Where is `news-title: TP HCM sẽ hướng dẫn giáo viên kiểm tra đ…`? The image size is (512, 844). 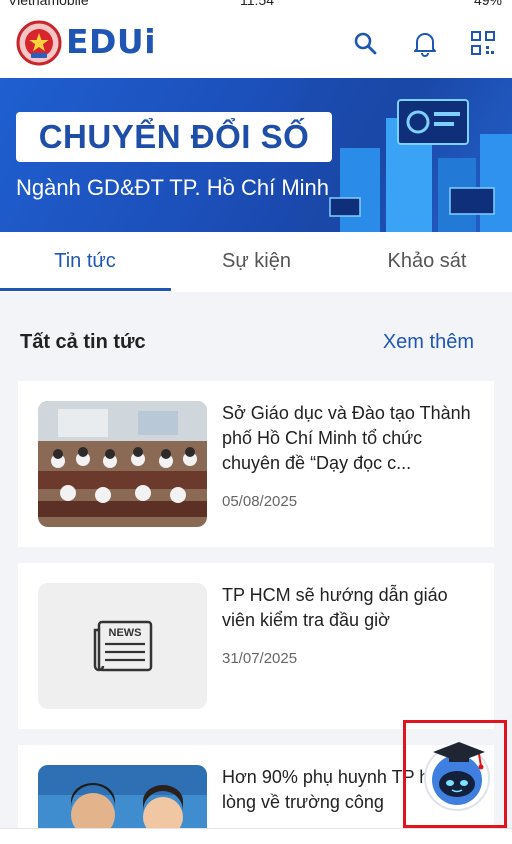
news-title: TP HCM sẽ hướng dẫn giáo viên kiểm tra đ… is located at coordinates (335, 607).